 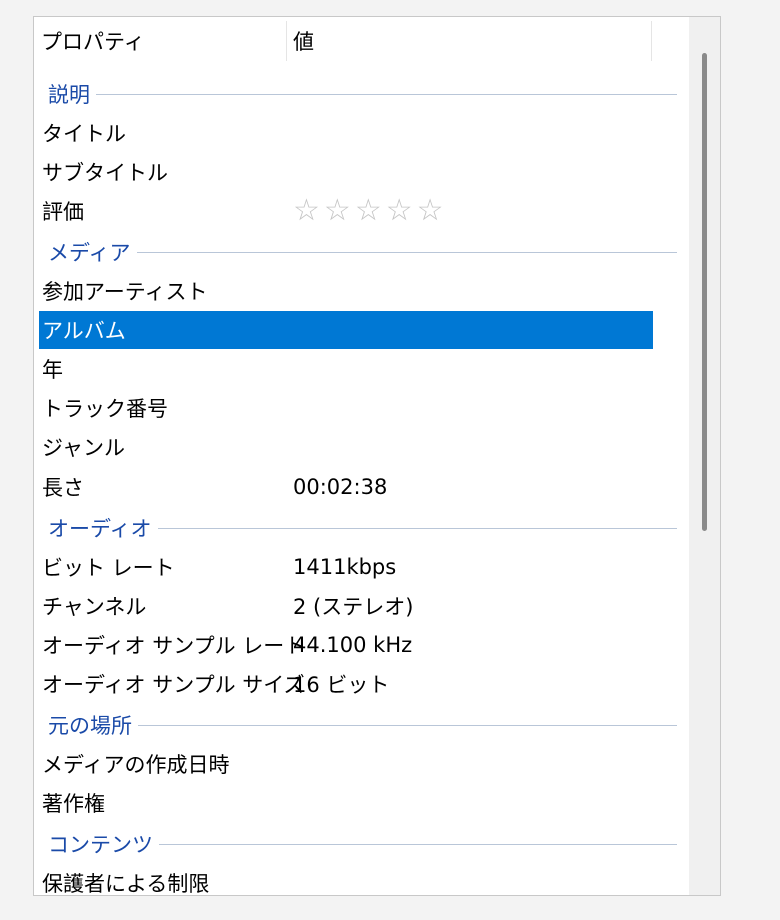 What do you see at coordinates (346, 172) in the screenshot?
I see `row-subtitle: サブタイトル` at bounding box center [346, 172].